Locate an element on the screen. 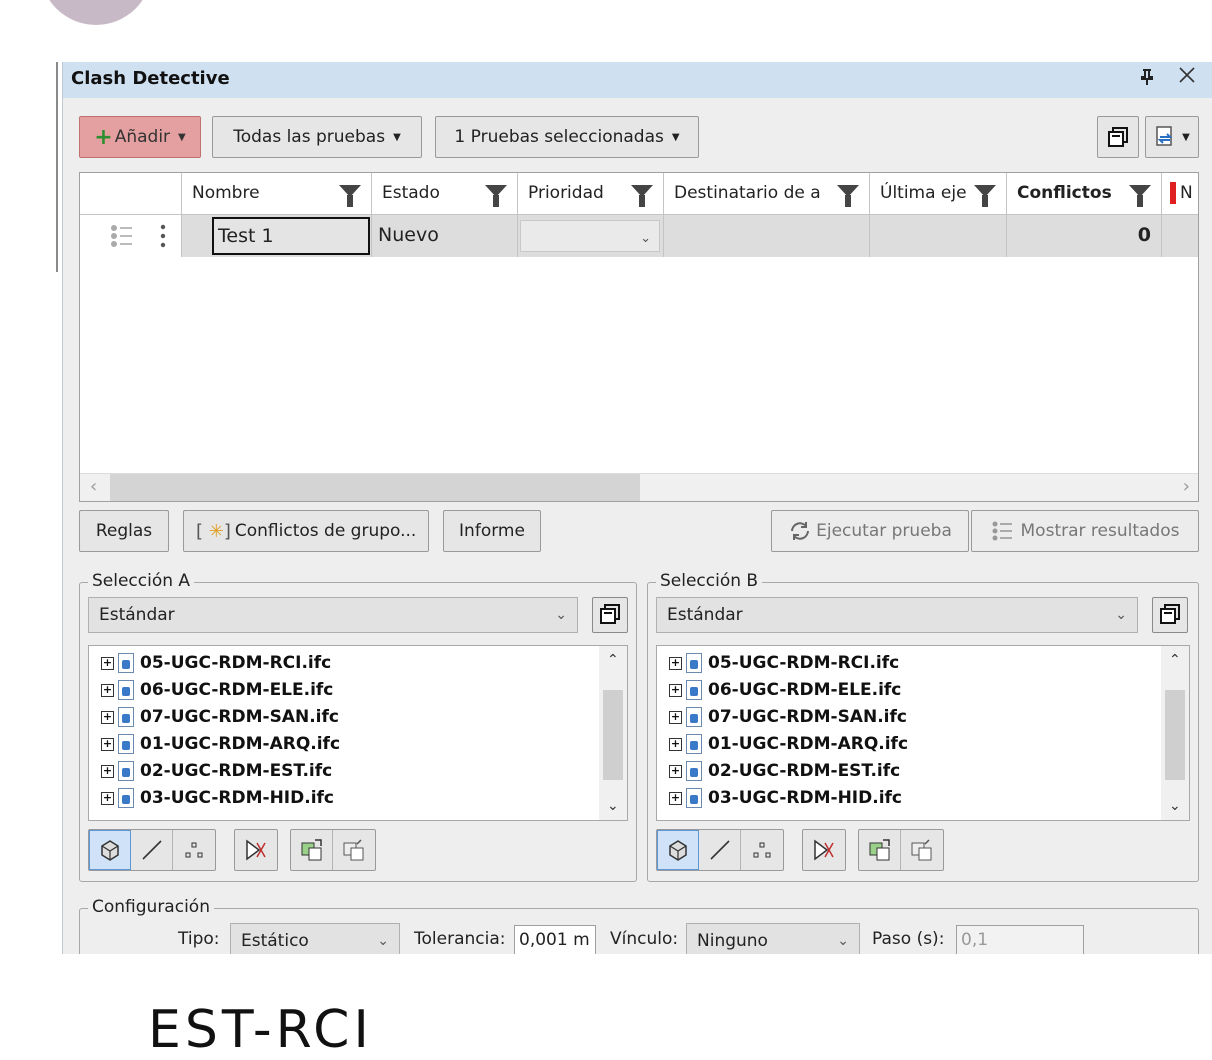 This screenshot has width=1212, height=1060. rules-button: Reglas is located at coordinates (124, 531).